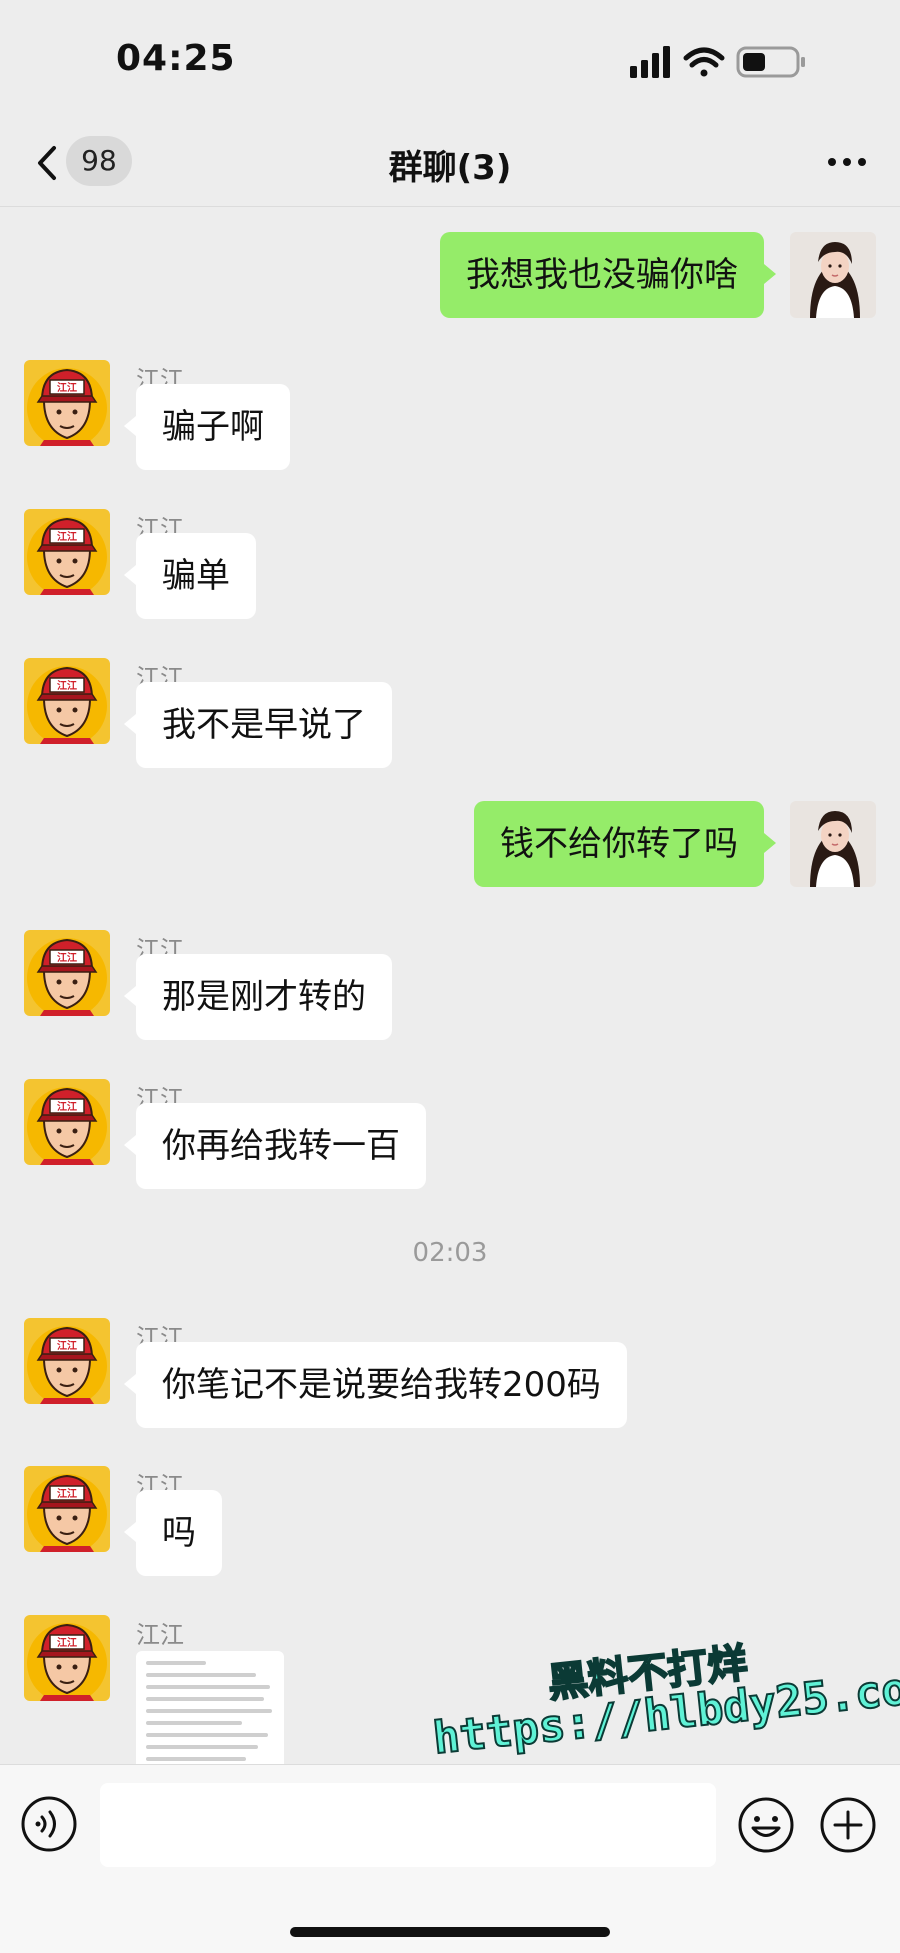 The image size is (900, 1953). I want to click on chat-header: 98 群聊(3), so click(450, 163).